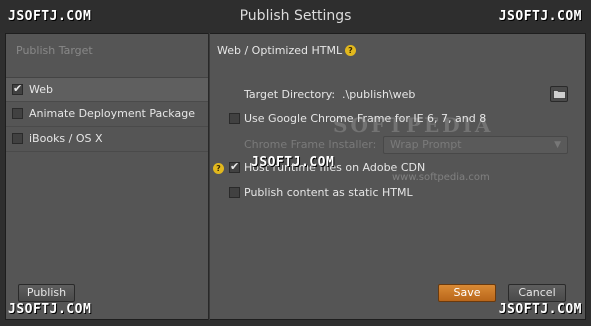  Describe the element at coordinates (112, 113) in the screenshot. I see `target-item-label: Animate Deployment Package` at that location.